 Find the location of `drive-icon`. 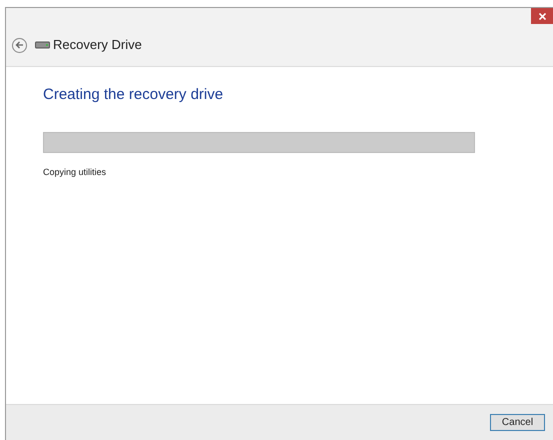

drive-icon is located at coordinates (42, 45).